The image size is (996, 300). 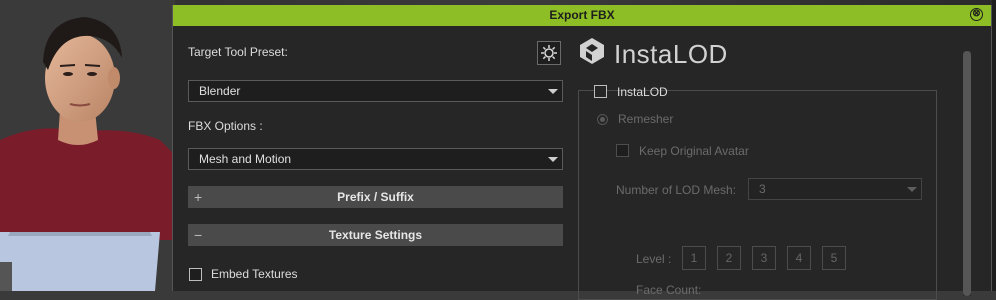 I want to click on level-1-button: 1, so click(x=694, y=258).